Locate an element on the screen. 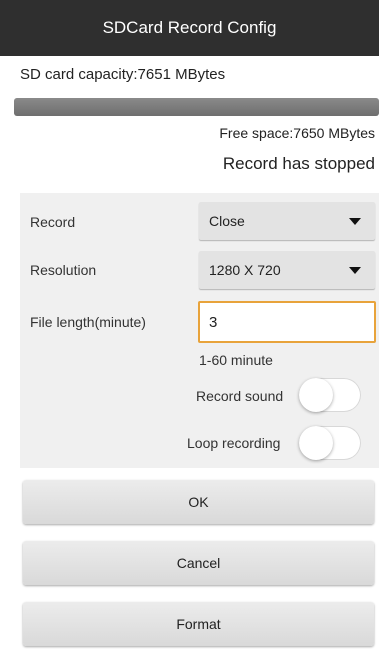 The image size is (379, 649). resolution-select-value: 1280 X 720 is located at coordinates (245, 270).